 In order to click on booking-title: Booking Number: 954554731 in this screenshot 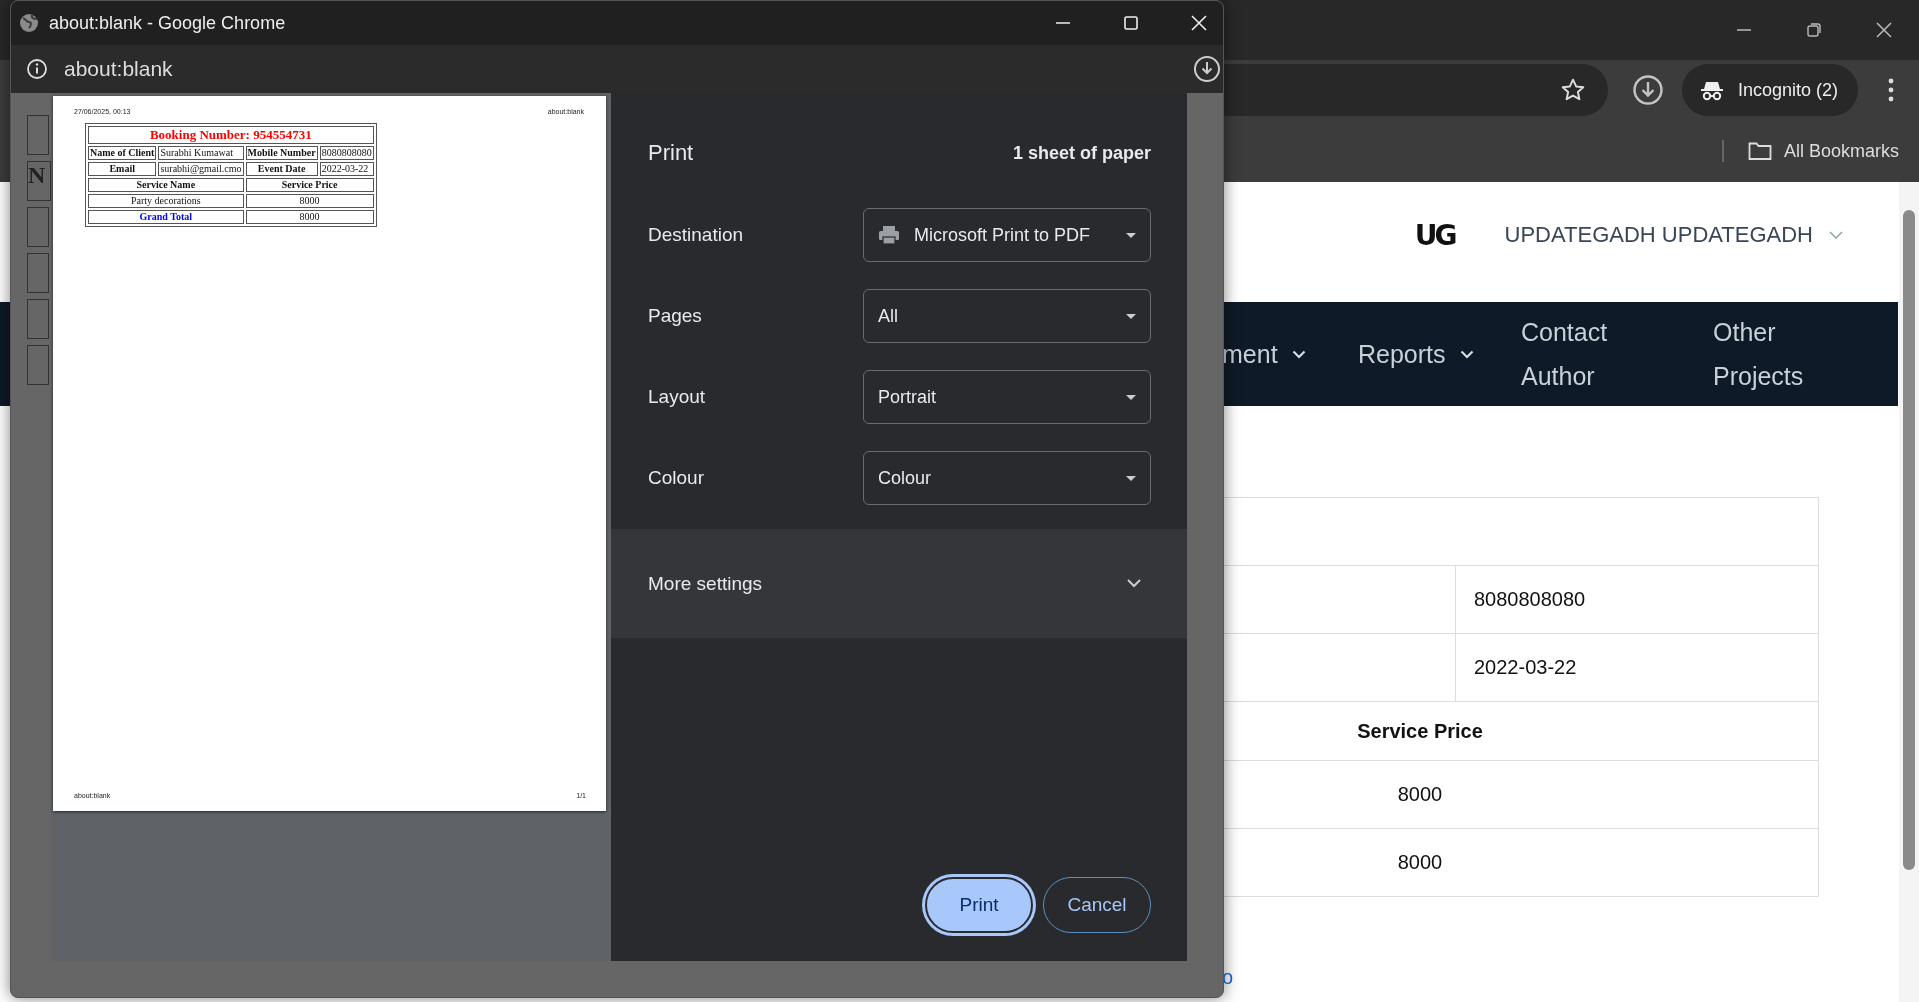, I will do `click(231, 135)`.